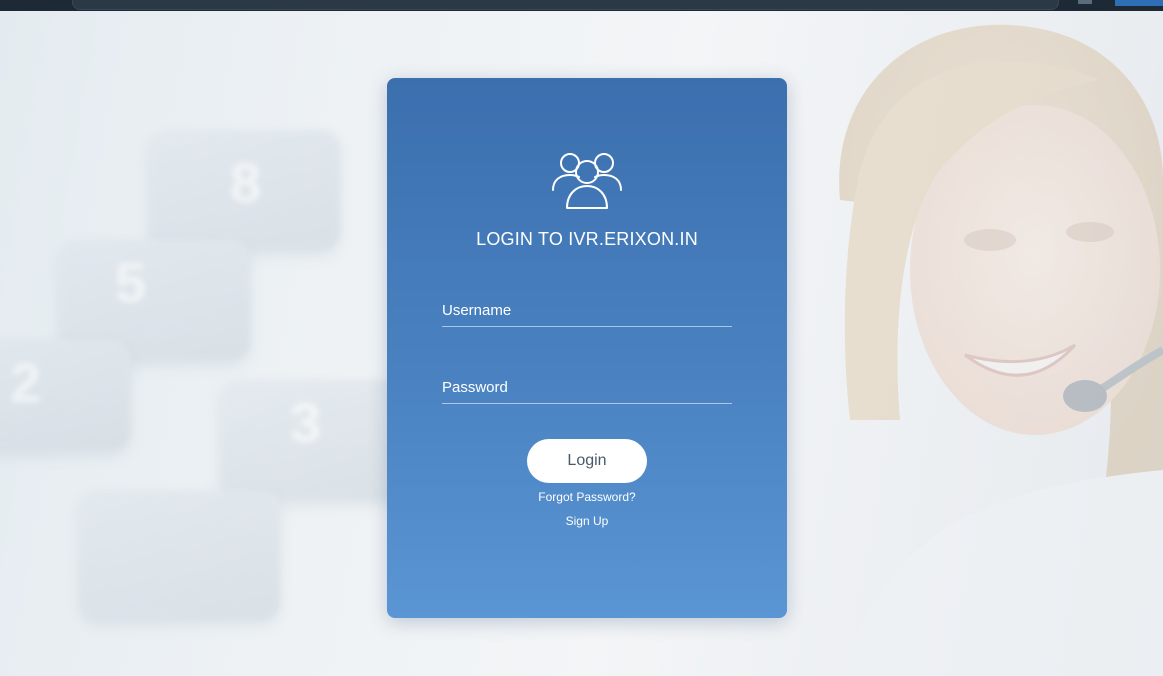 Image resolution: width=1163 pixels, height=676 pixels. I want to click on keypad-digit: 2, so click(26, 382).